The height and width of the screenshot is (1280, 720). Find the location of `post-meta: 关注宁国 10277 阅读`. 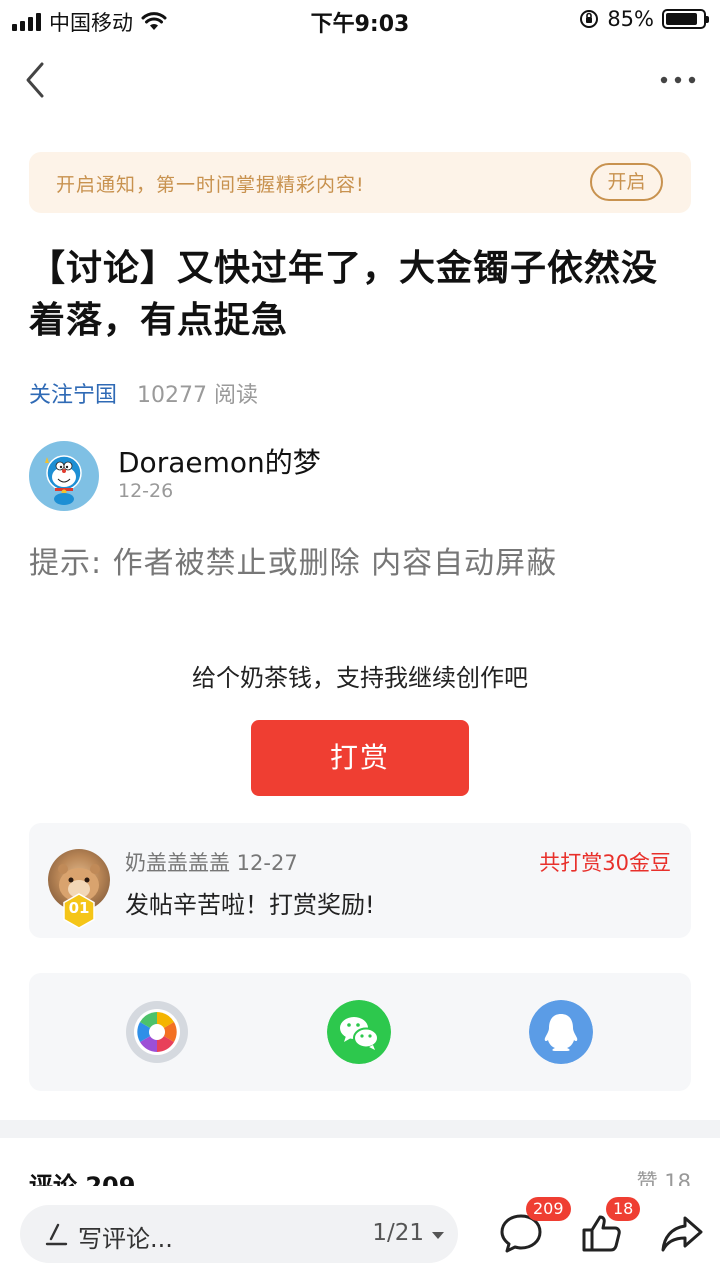

post-meta: 关注宁国 10277 阅读 is located at coordinates (143, 393).